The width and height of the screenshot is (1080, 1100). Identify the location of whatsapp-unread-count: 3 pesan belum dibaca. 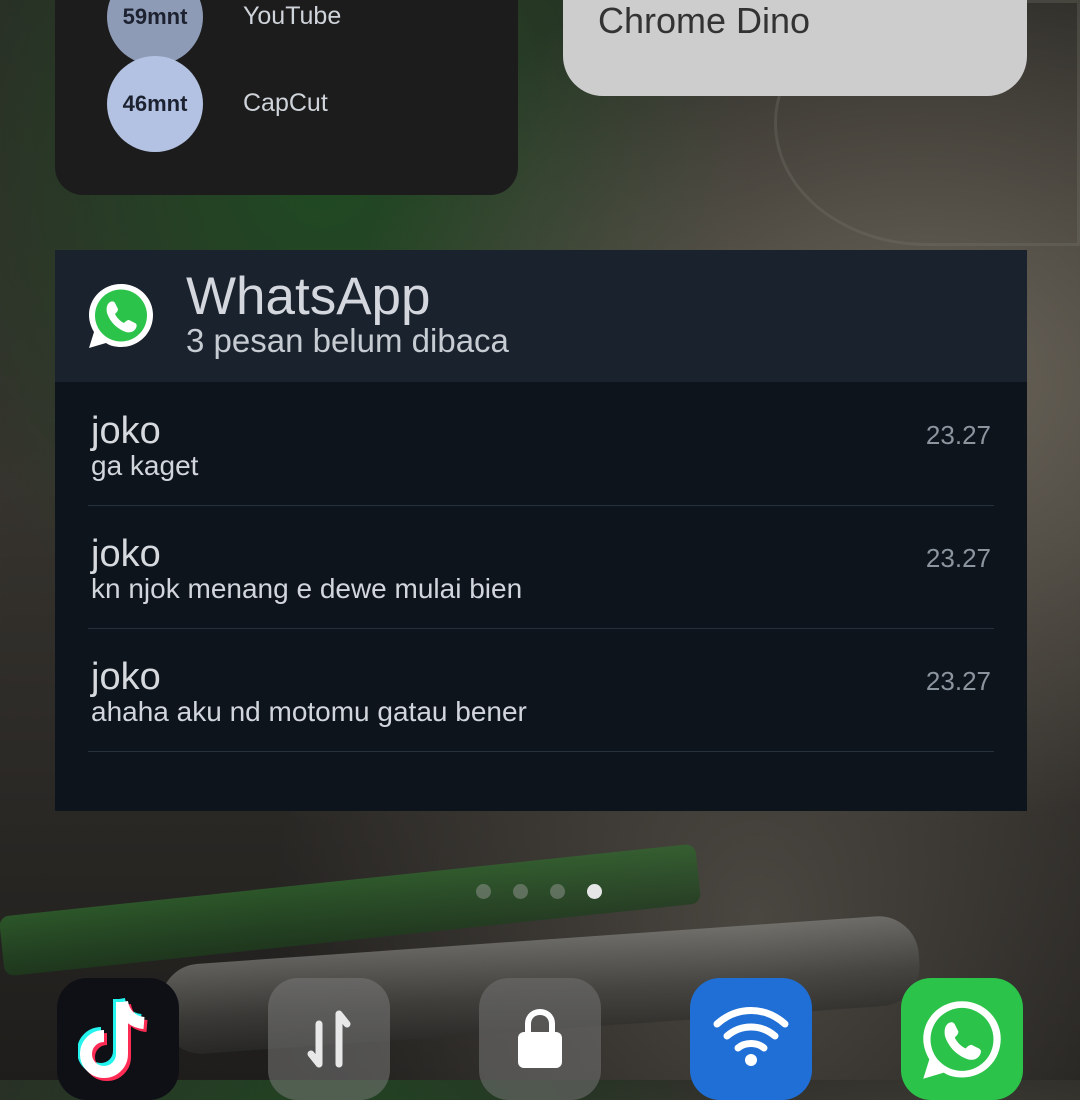
(347, 340).